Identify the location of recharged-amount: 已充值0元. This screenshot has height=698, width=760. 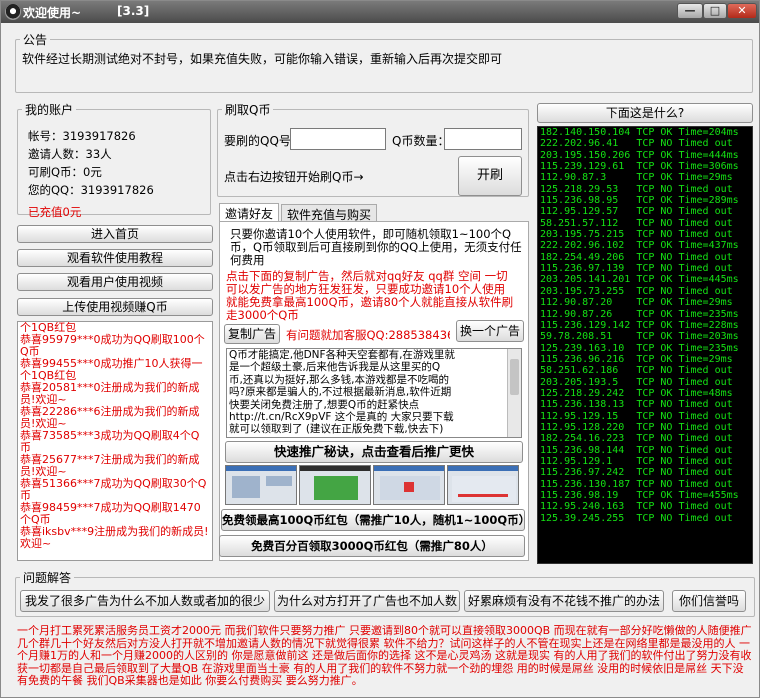
(55, 212).